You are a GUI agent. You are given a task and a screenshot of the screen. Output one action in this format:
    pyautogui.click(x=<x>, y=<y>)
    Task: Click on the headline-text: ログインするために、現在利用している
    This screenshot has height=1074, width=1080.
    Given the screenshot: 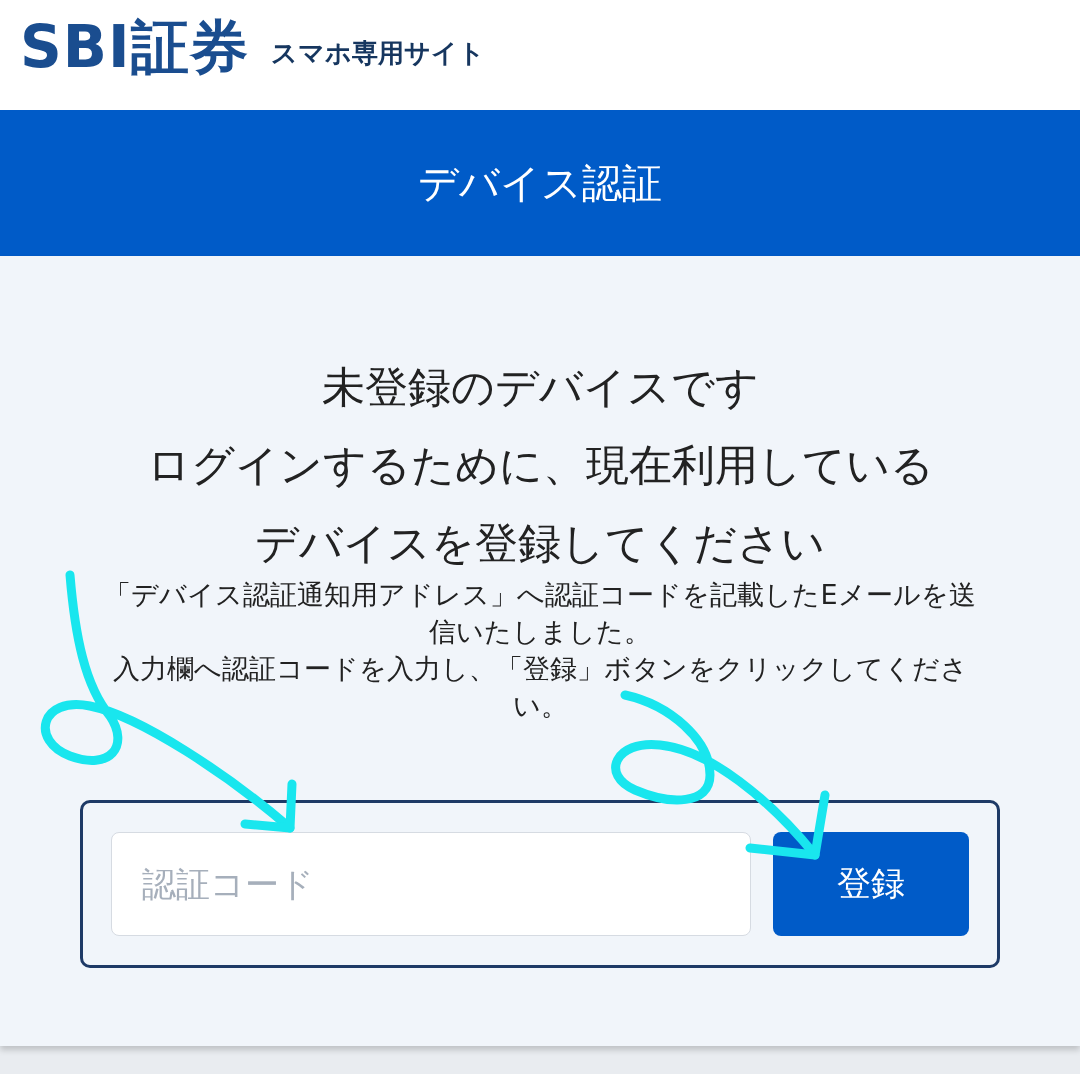 What is the action you would take?
    pyautogui.click(x=540, y=465)
    